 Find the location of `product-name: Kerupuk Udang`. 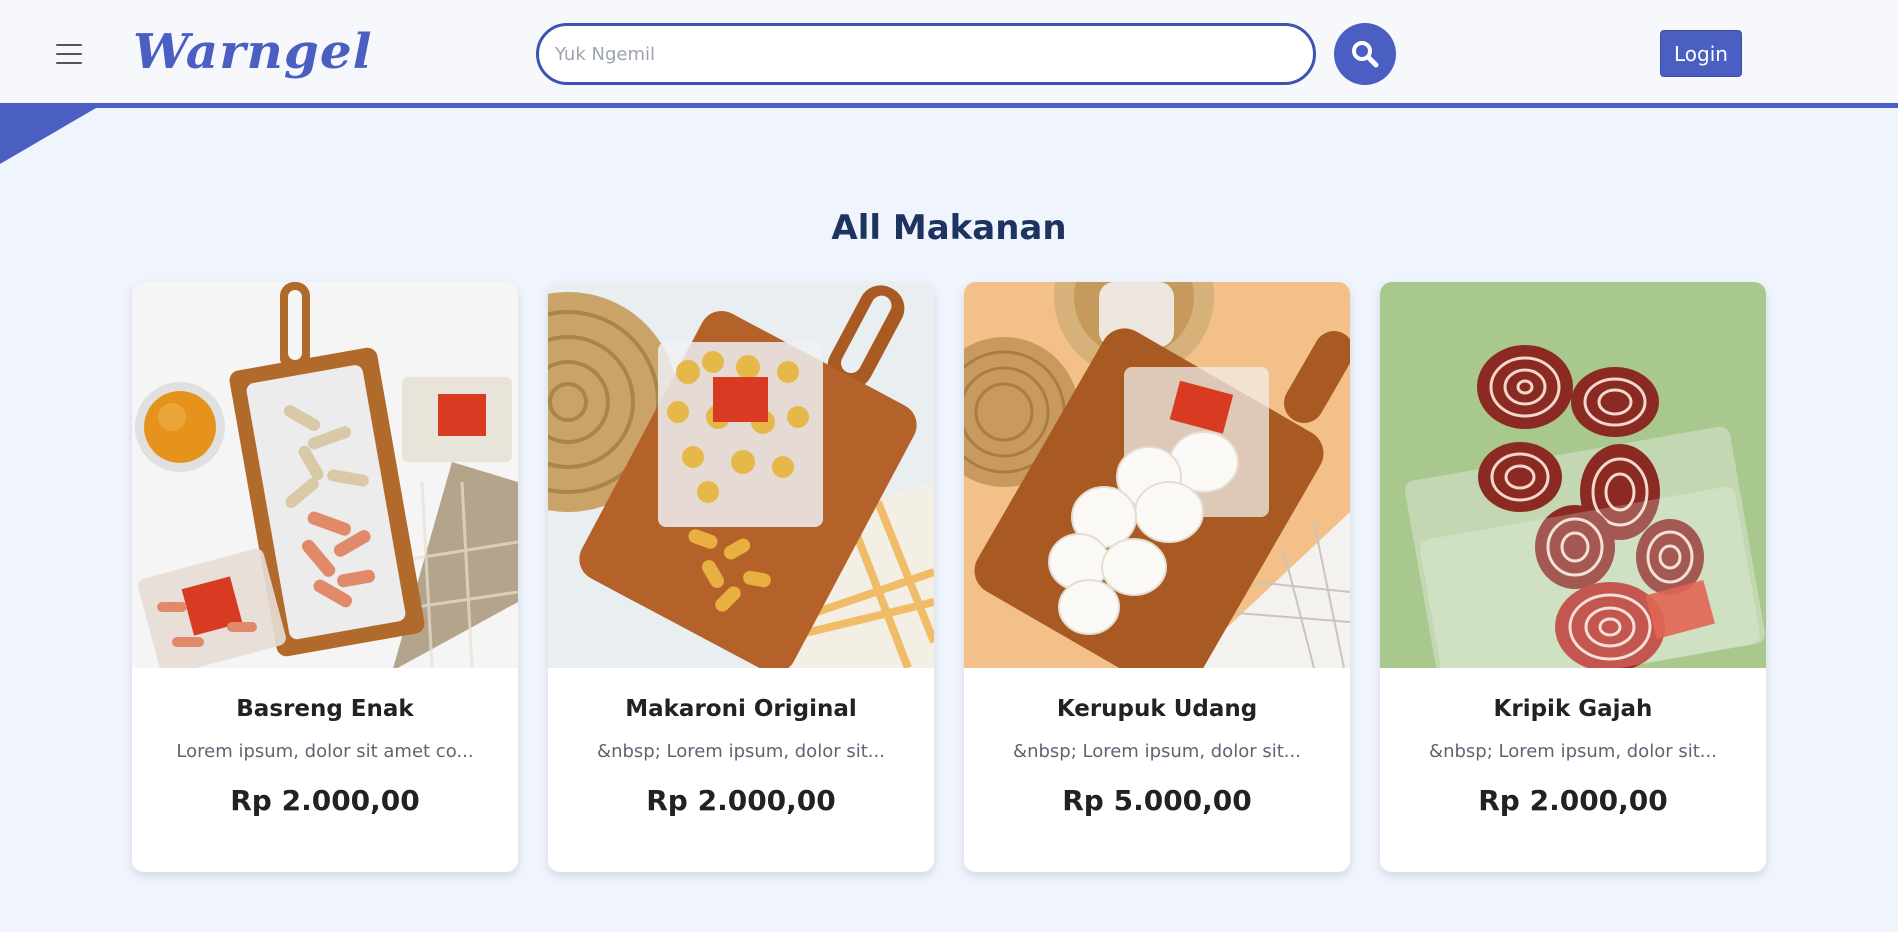

product-name: Kerupuk Udang is located at coordinates (1157, 709).